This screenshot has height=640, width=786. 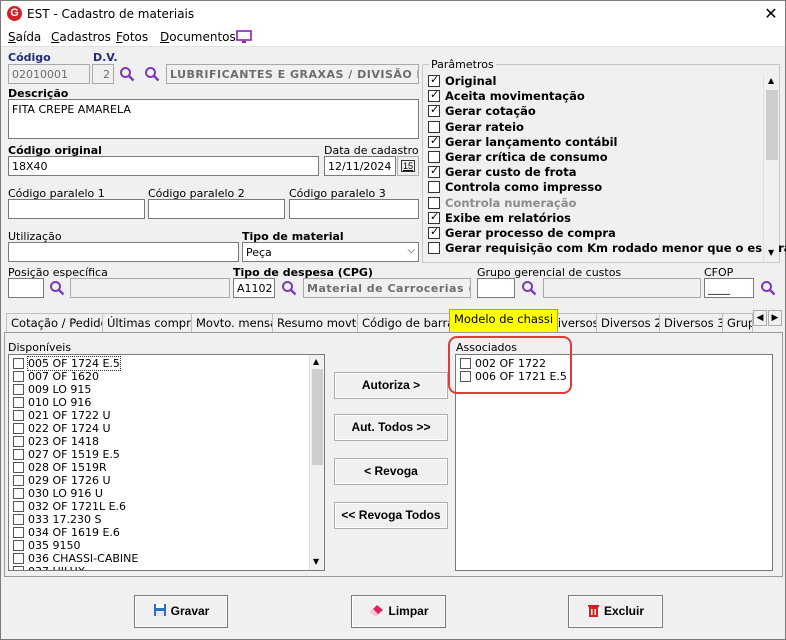 I want to click on tab-scroll-left-icon: ◀, so click(x=760, y=318).